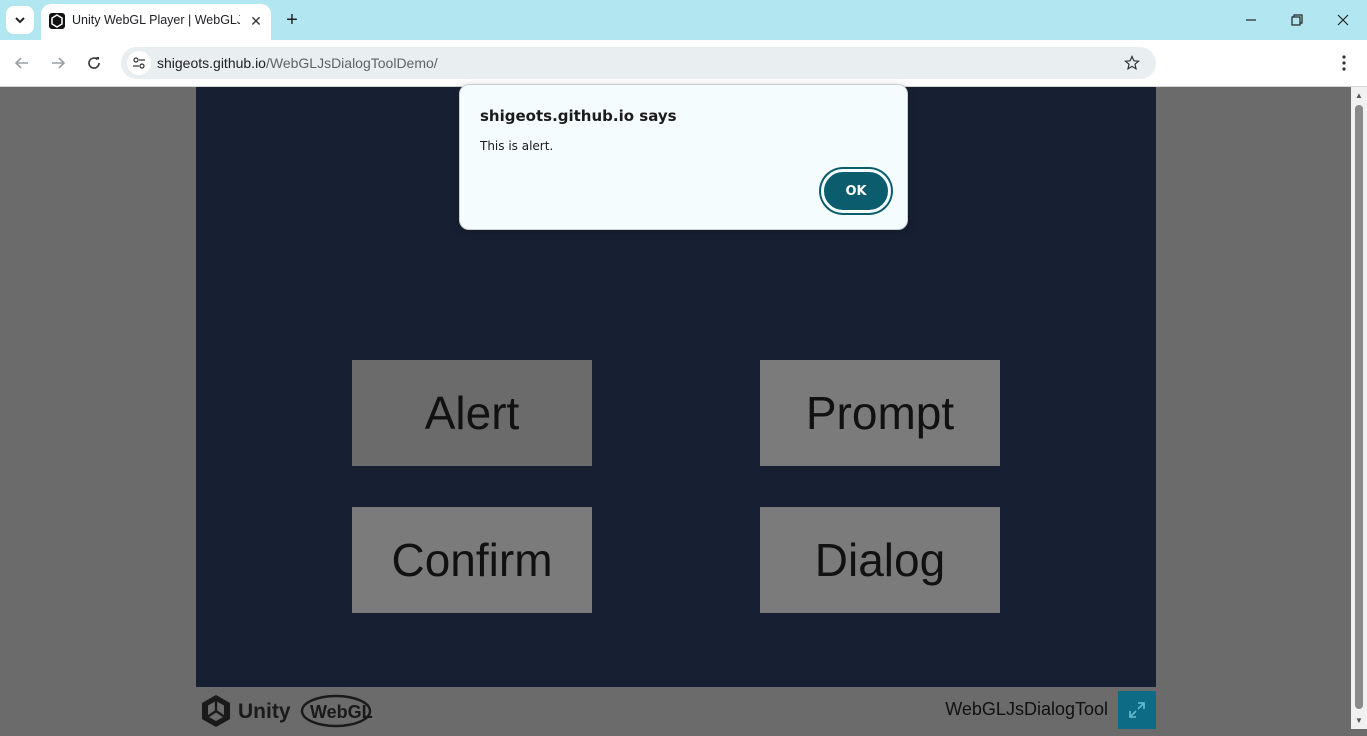 Image resolution: width=1367 pixels, height=736 pixels. I want to click on active-tab: Unity WebGL Player | WebGLJsD ✕, so click(156, 22).